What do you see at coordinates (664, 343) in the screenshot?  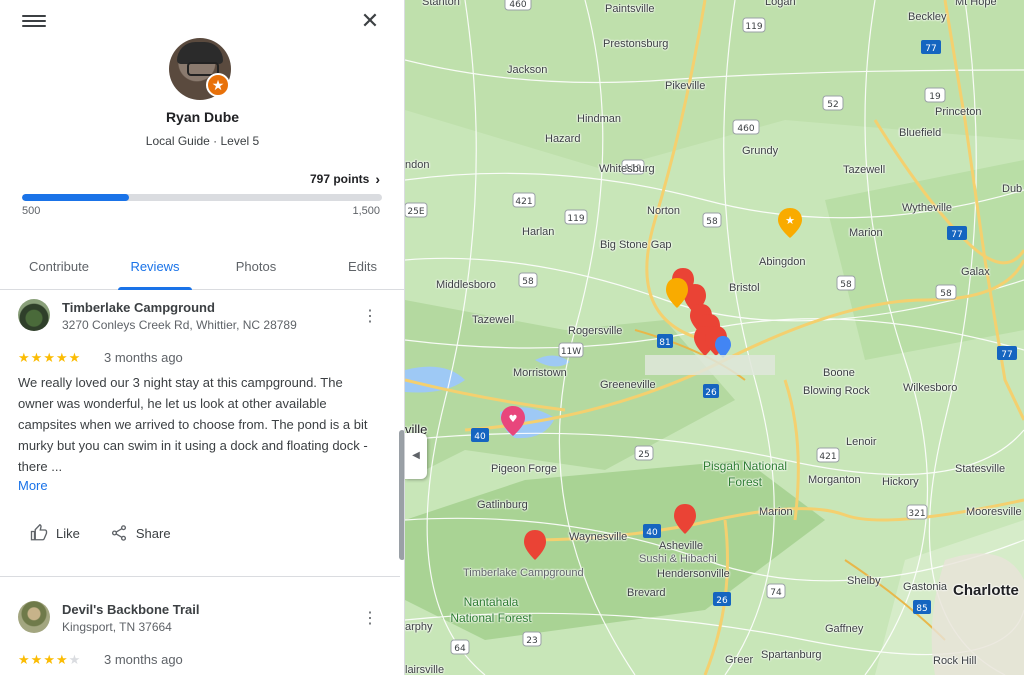 I see `svg-text: 81` at bounding box center [664, 343].